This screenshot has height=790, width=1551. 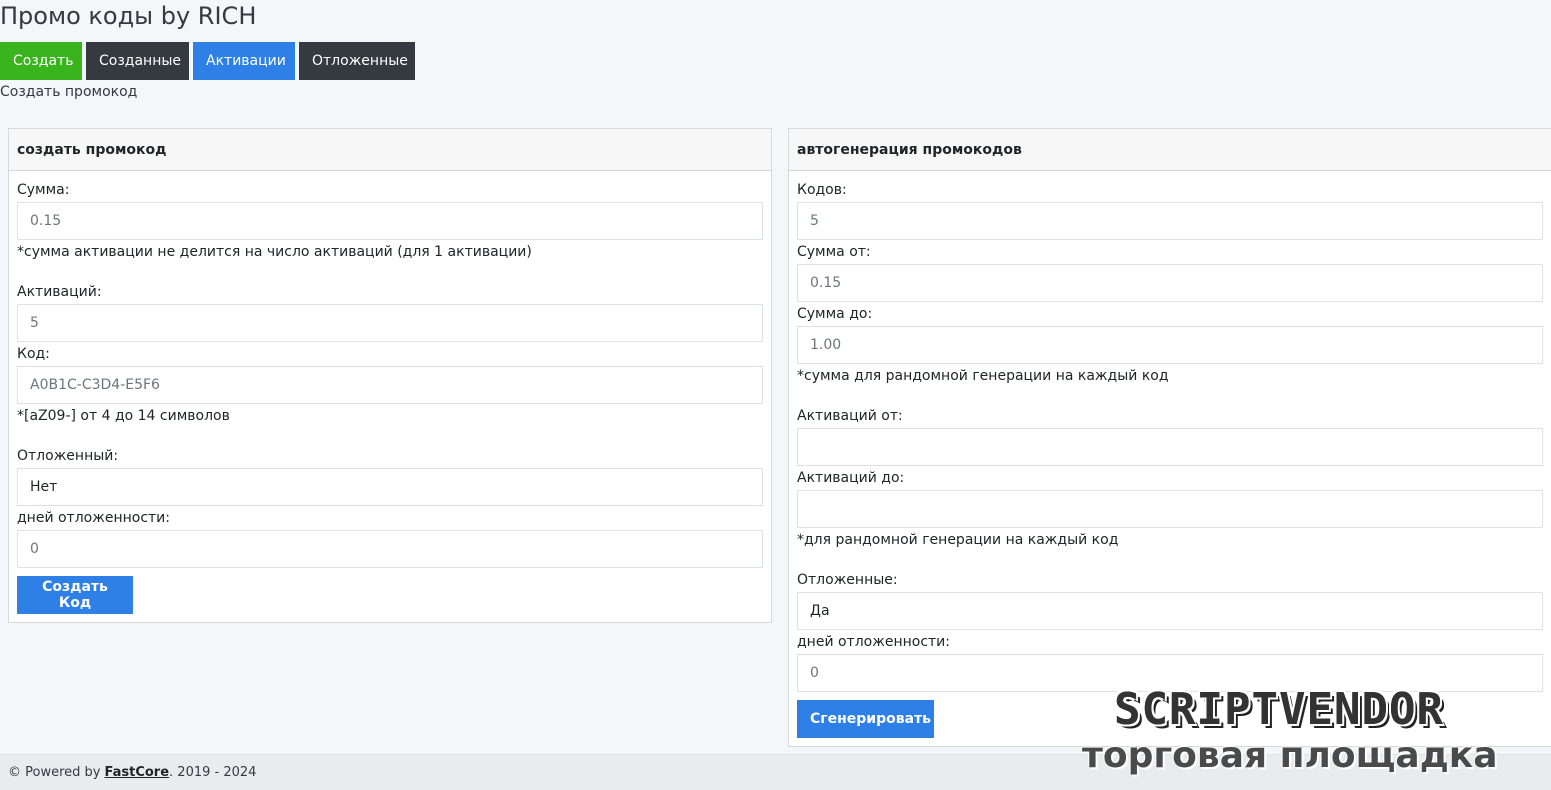 I want to click on code-input: A0B1C-C3D4-E5F6, so click(x=390, y=385).